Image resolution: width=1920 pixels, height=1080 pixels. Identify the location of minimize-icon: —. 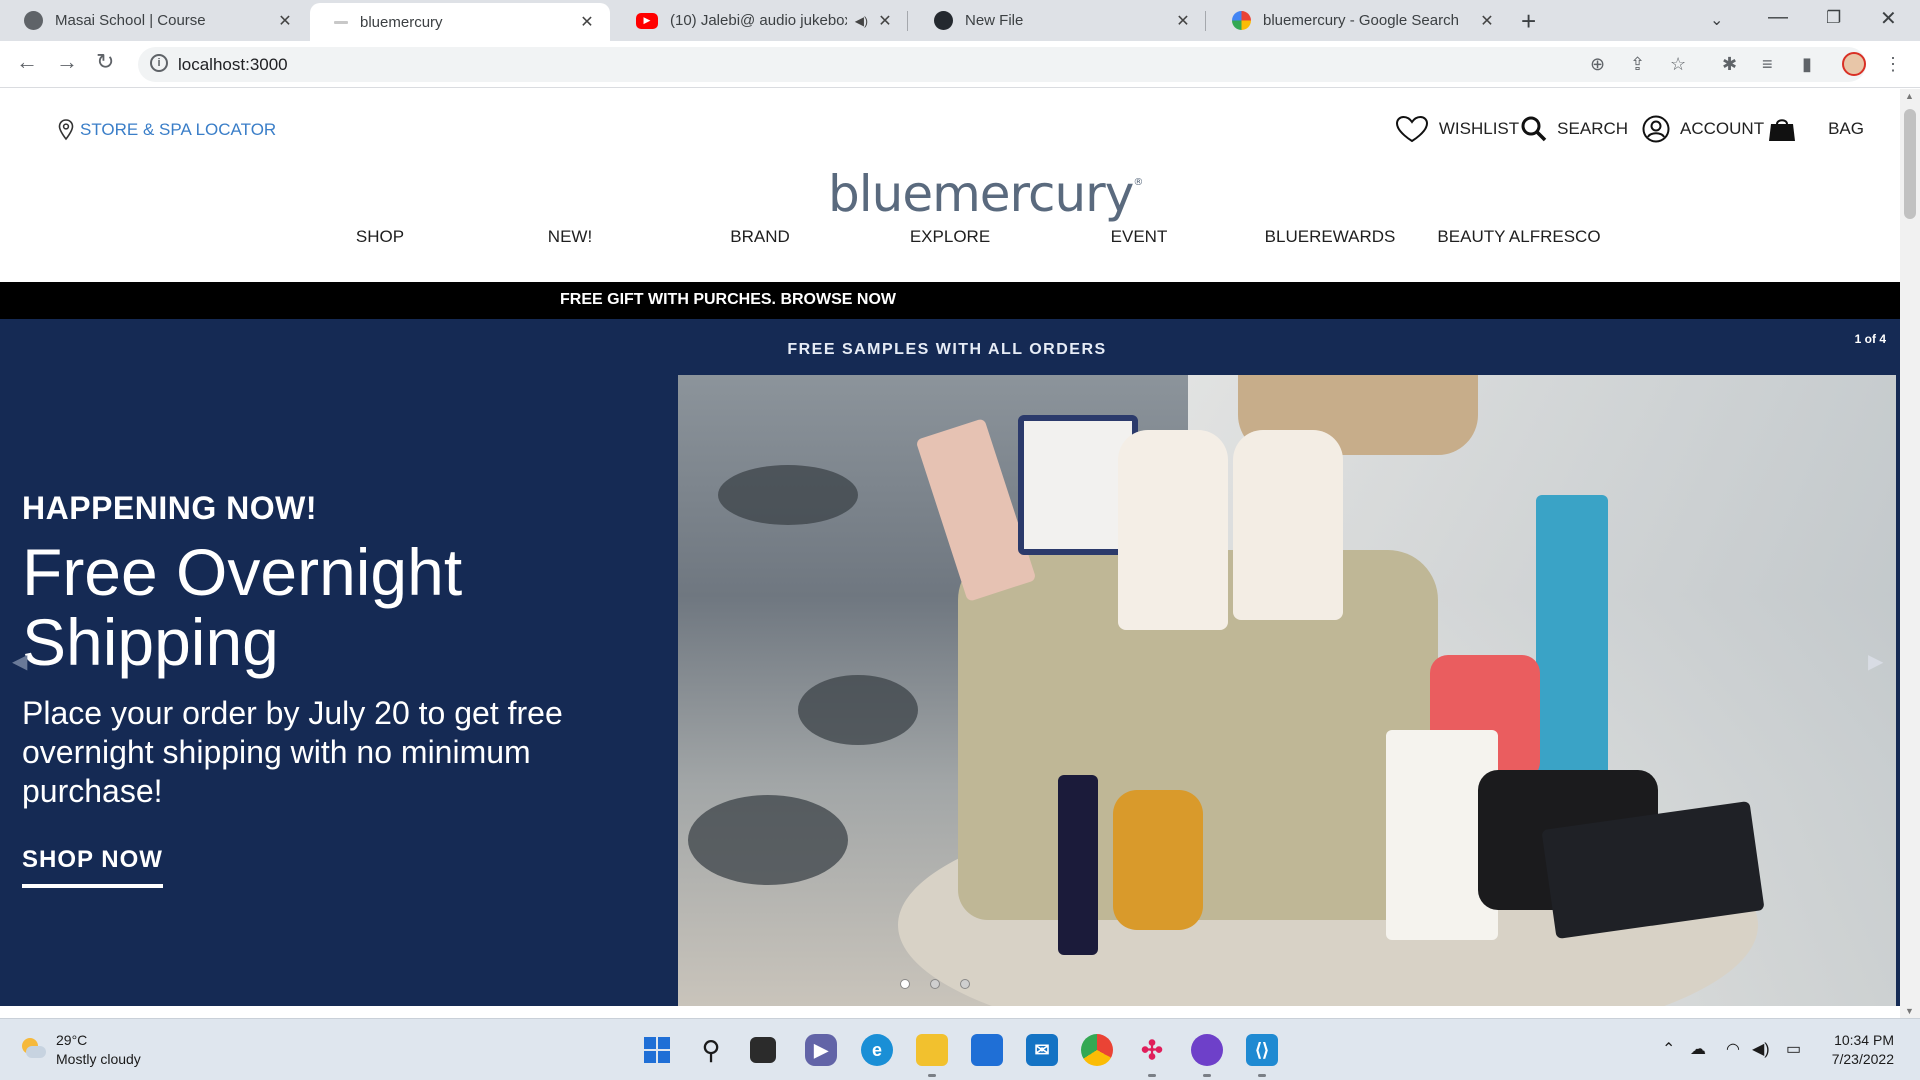
(1778, 17).